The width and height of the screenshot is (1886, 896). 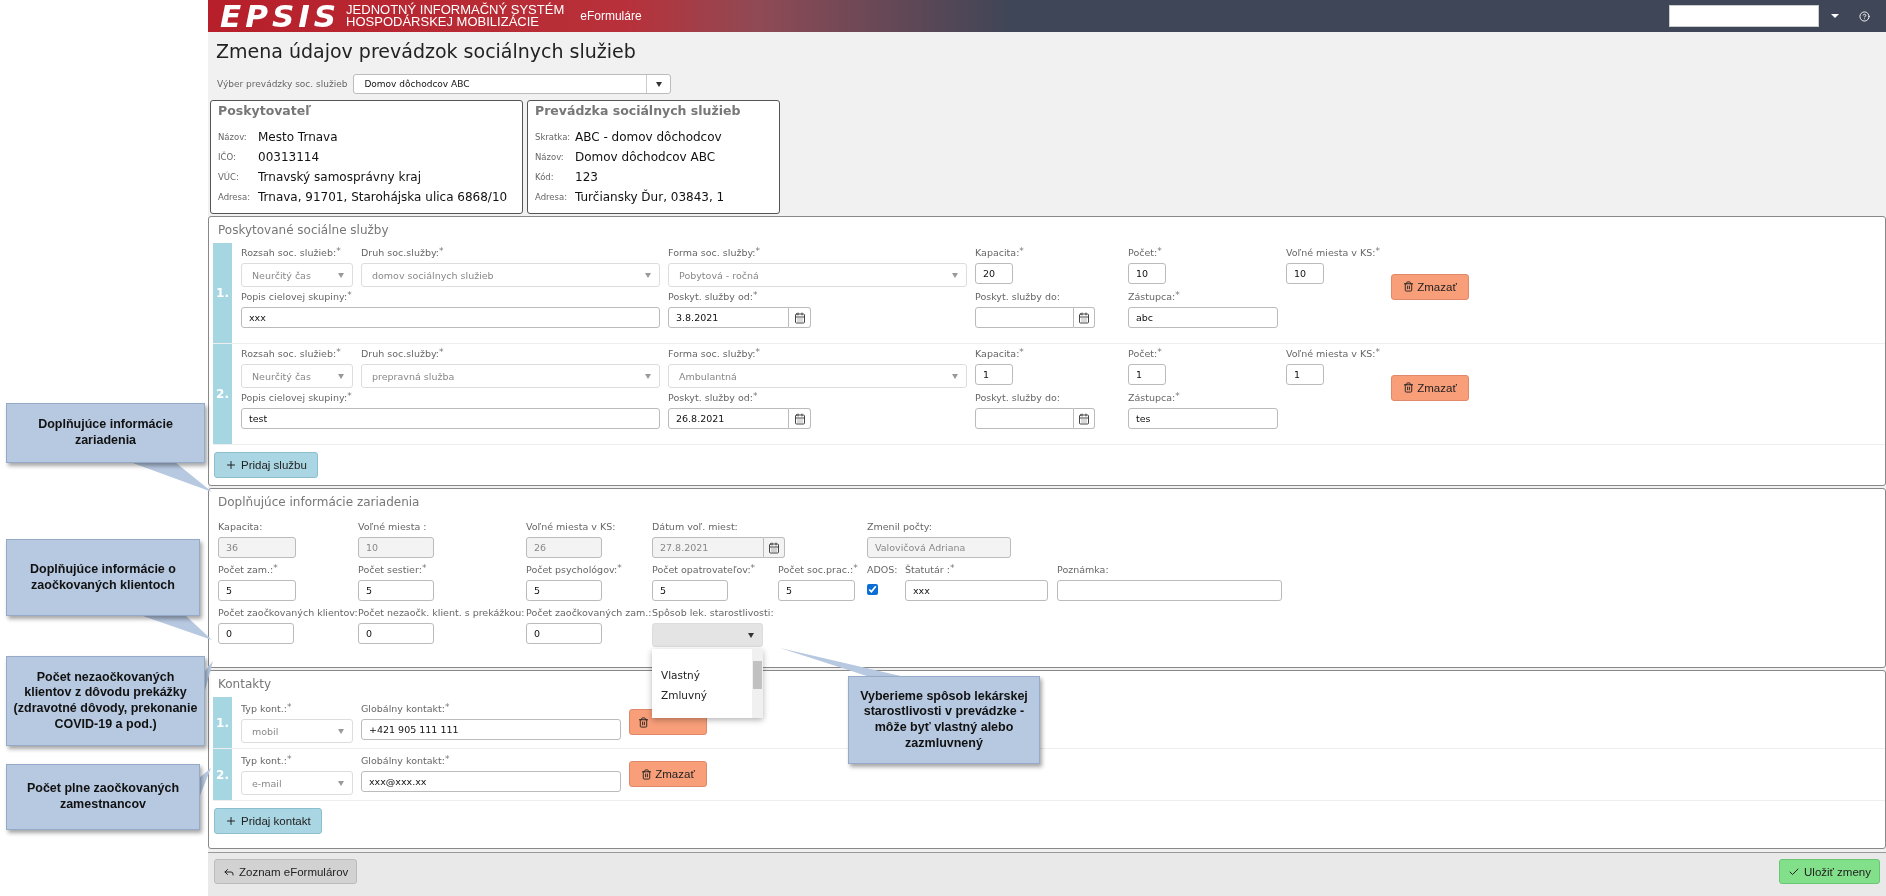 I want to click on text-field: abc, so click(x=1203, y=317).